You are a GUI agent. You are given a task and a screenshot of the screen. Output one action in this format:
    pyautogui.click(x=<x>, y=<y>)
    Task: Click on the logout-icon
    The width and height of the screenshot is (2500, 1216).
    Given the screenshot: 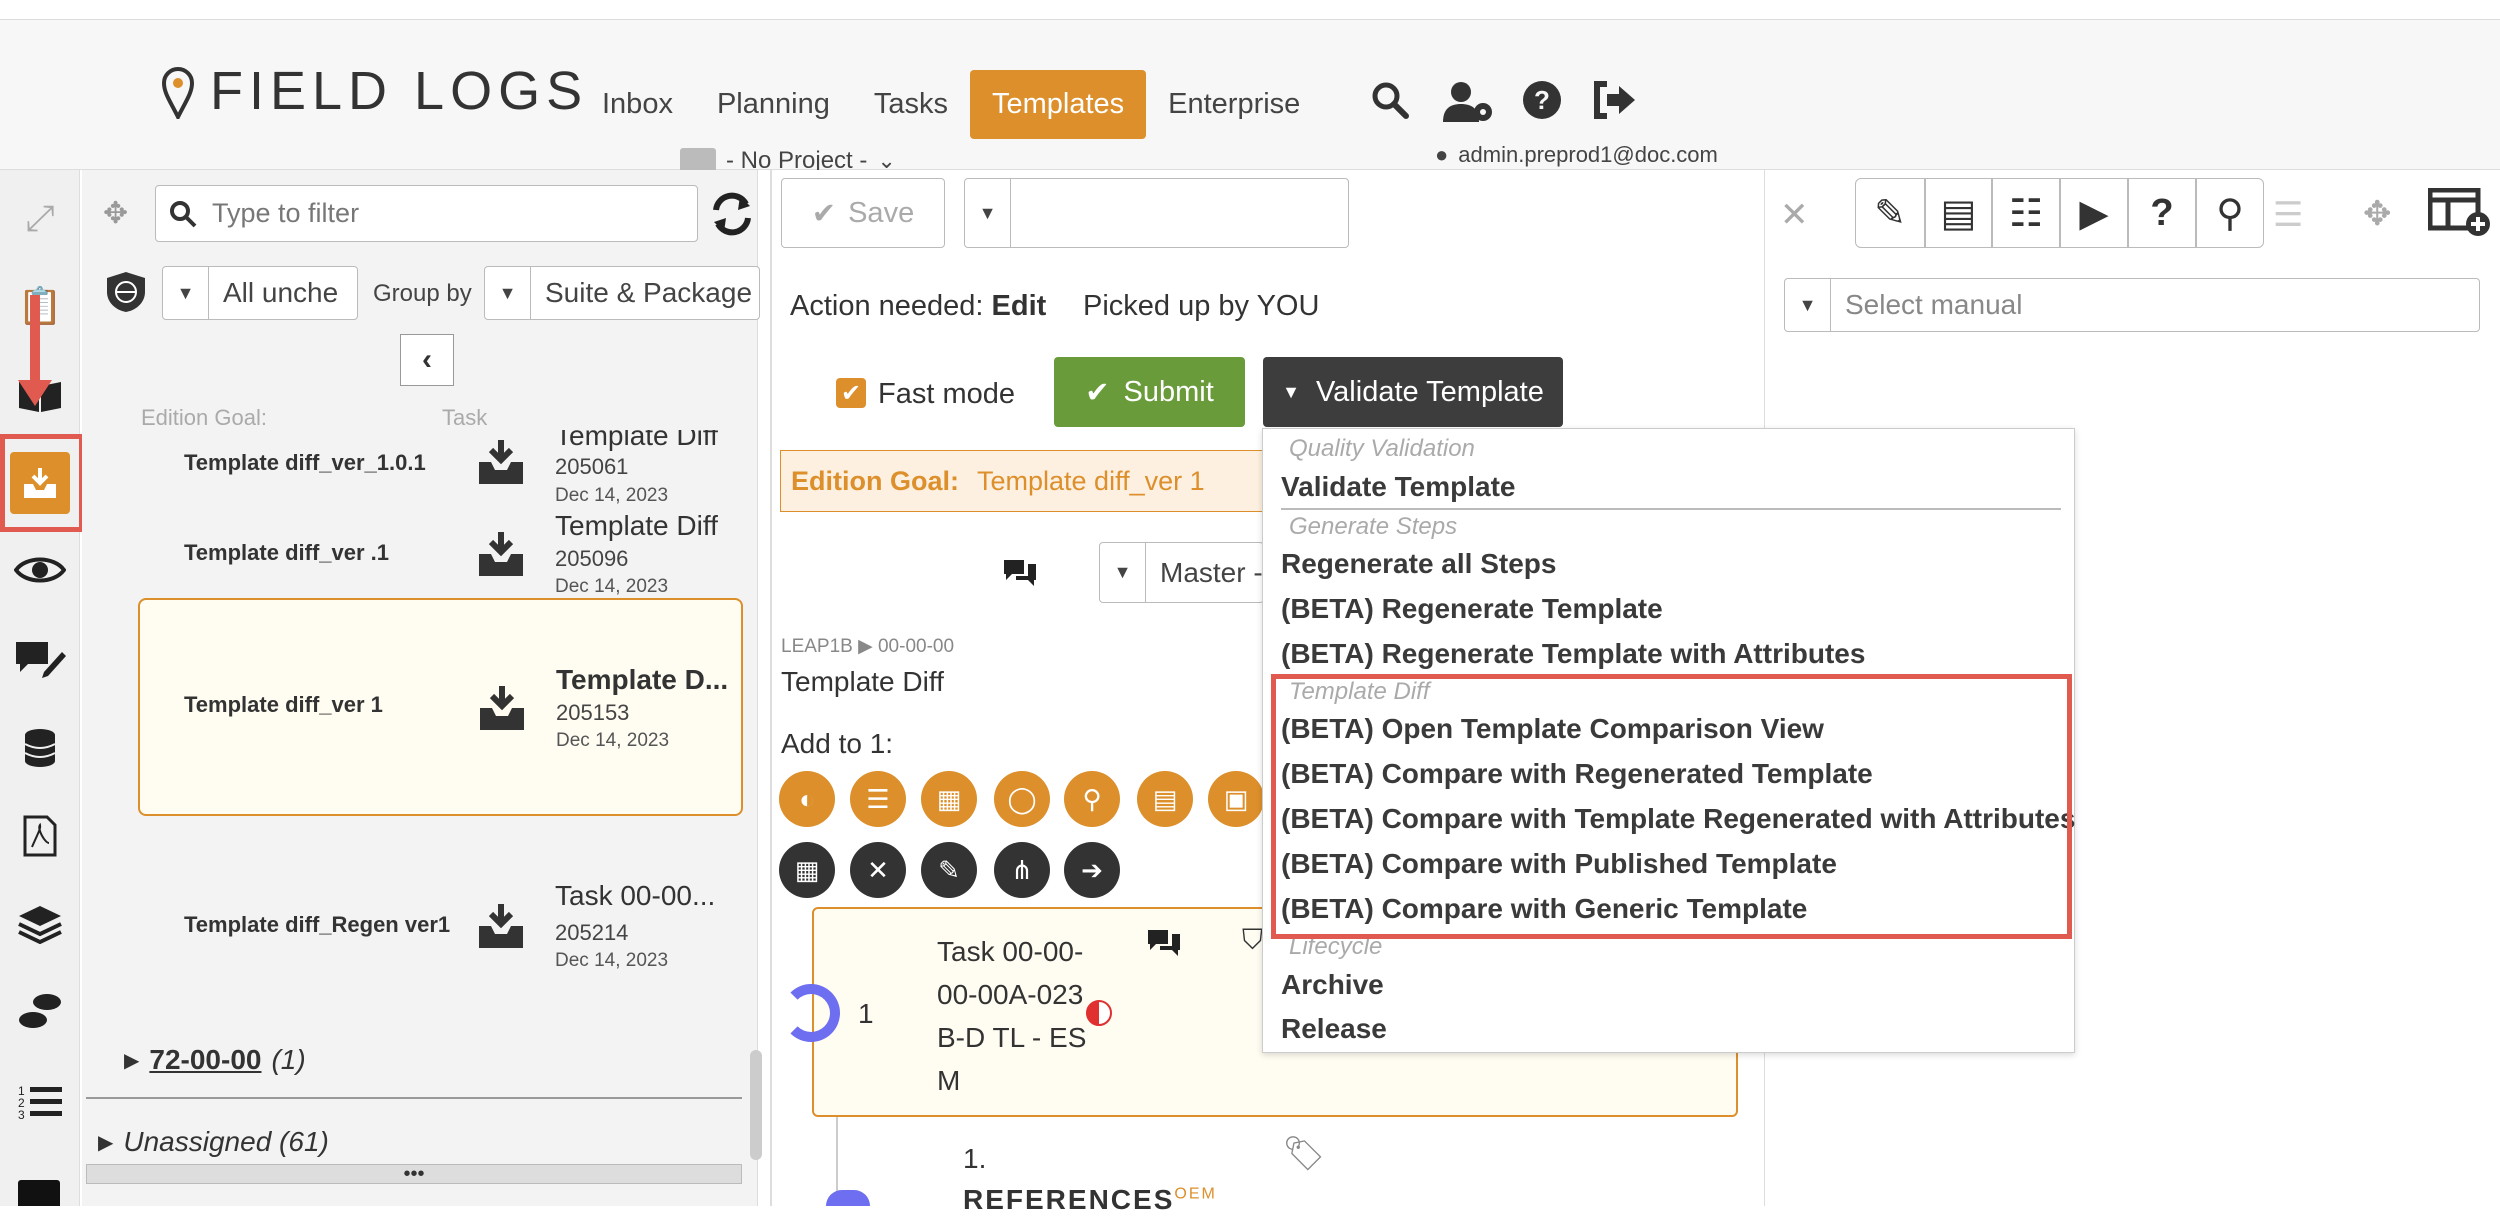 What is the action you would take?
    pyautogui.click(x=1615, y=104)
    